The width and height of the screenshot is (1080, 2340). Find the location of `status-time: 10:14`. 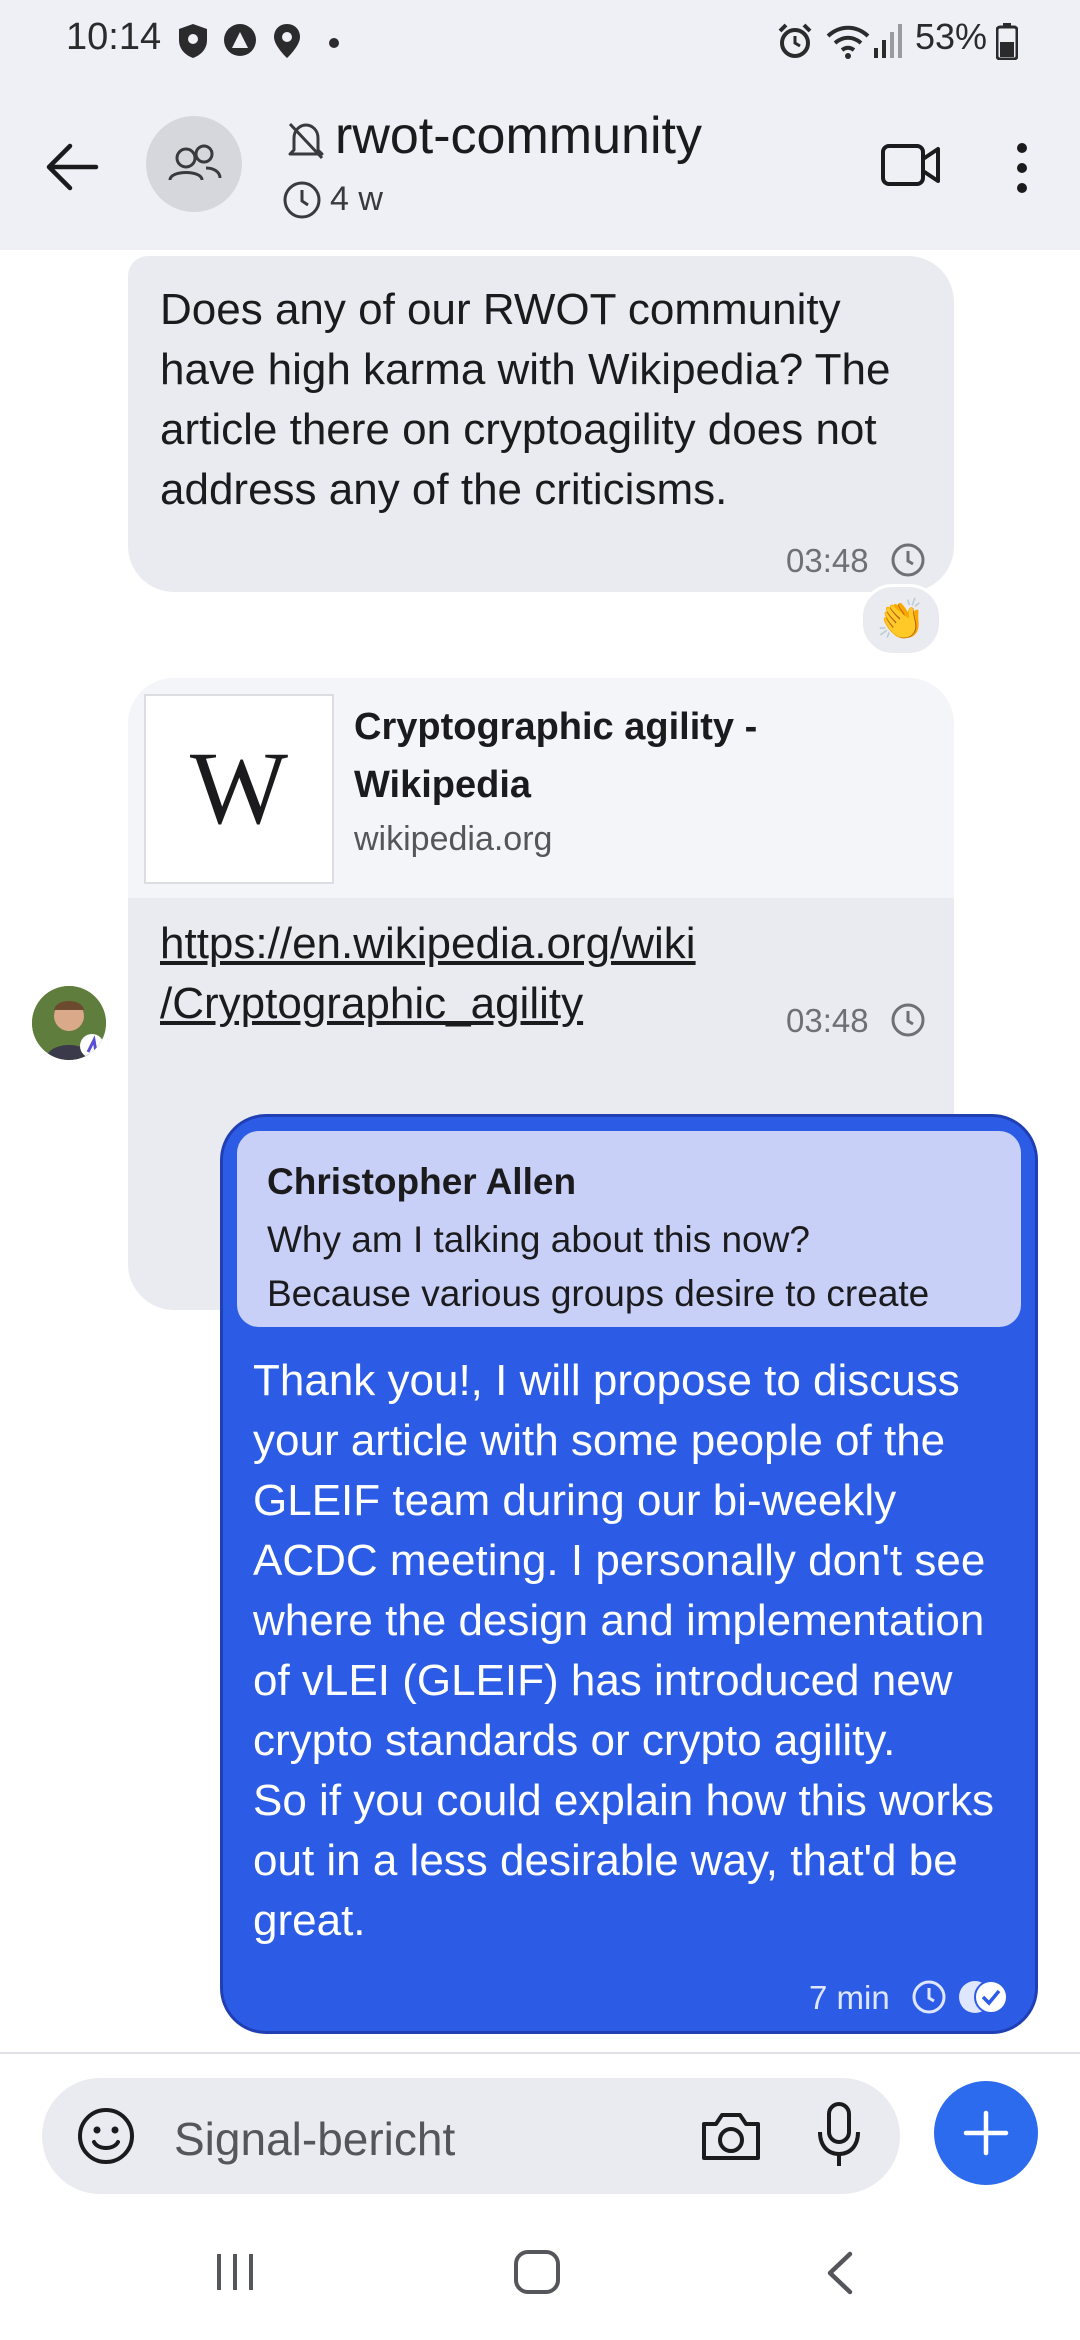

status-time: 10:14 is located at coordinates (114, 37).